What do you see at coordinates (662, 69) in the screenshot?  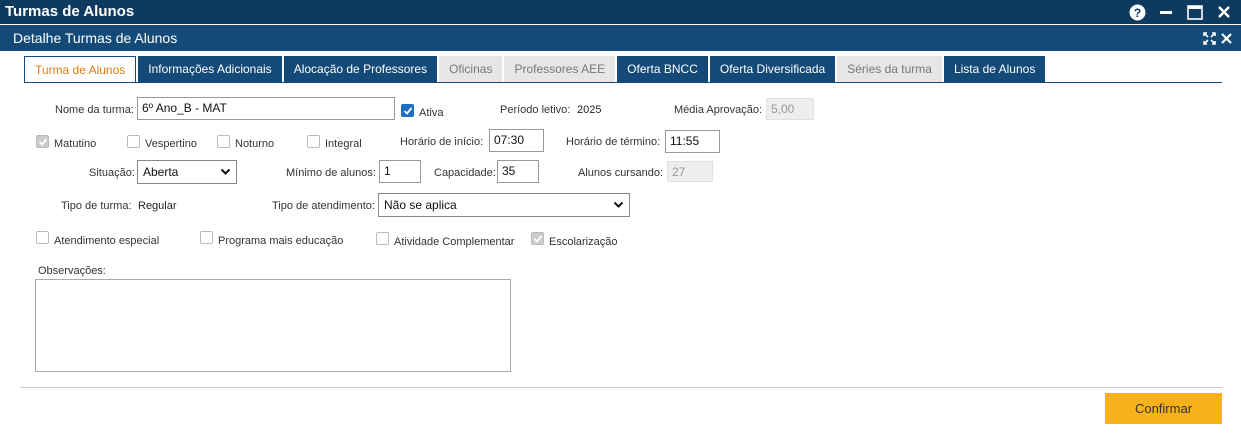 I see `tab-oferta-bncc: Oferta BNCC` at bounding box center [662, 69].